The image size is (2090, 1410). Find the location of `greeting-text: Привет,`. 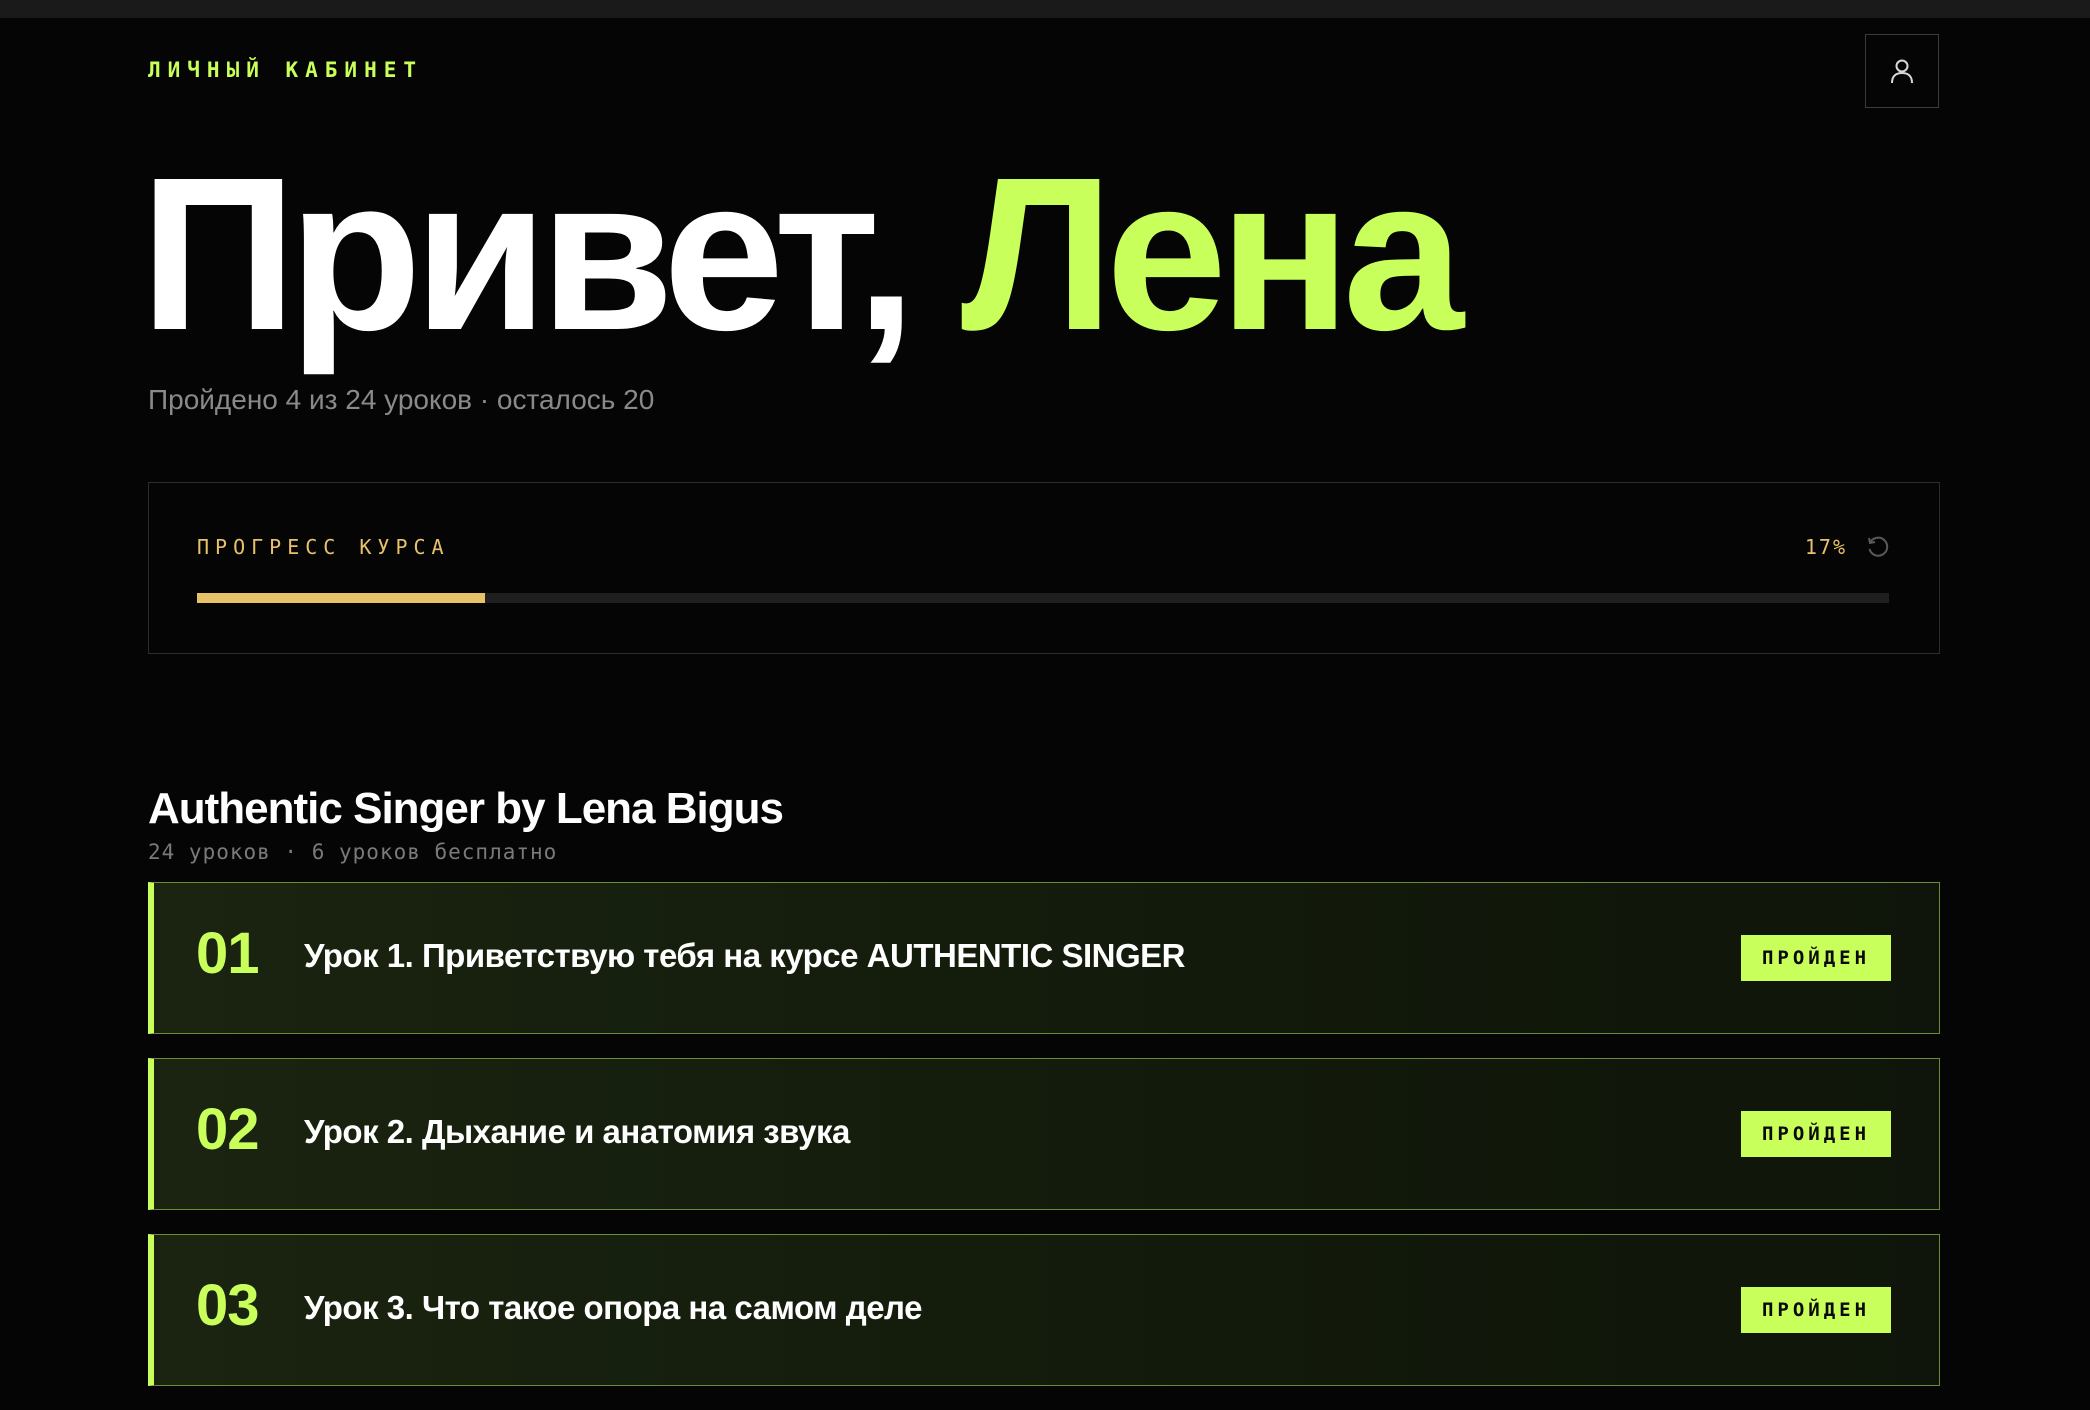

greeting-text: Привет, is located at coordinates (550, 254).